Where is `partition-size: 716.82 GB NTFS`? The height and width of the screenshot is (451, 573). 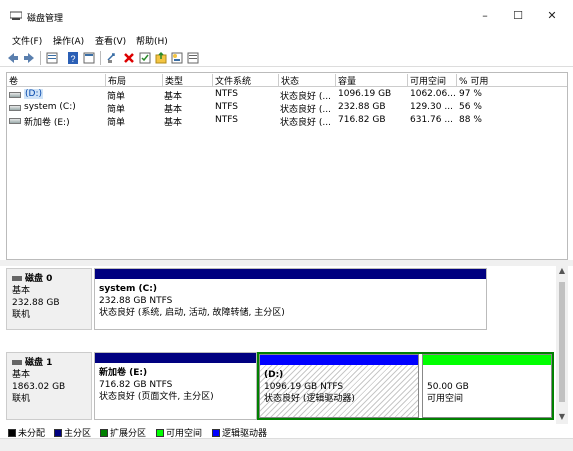 partition-size: 716.82 GB NTFS is located at coordinates (136, 385).